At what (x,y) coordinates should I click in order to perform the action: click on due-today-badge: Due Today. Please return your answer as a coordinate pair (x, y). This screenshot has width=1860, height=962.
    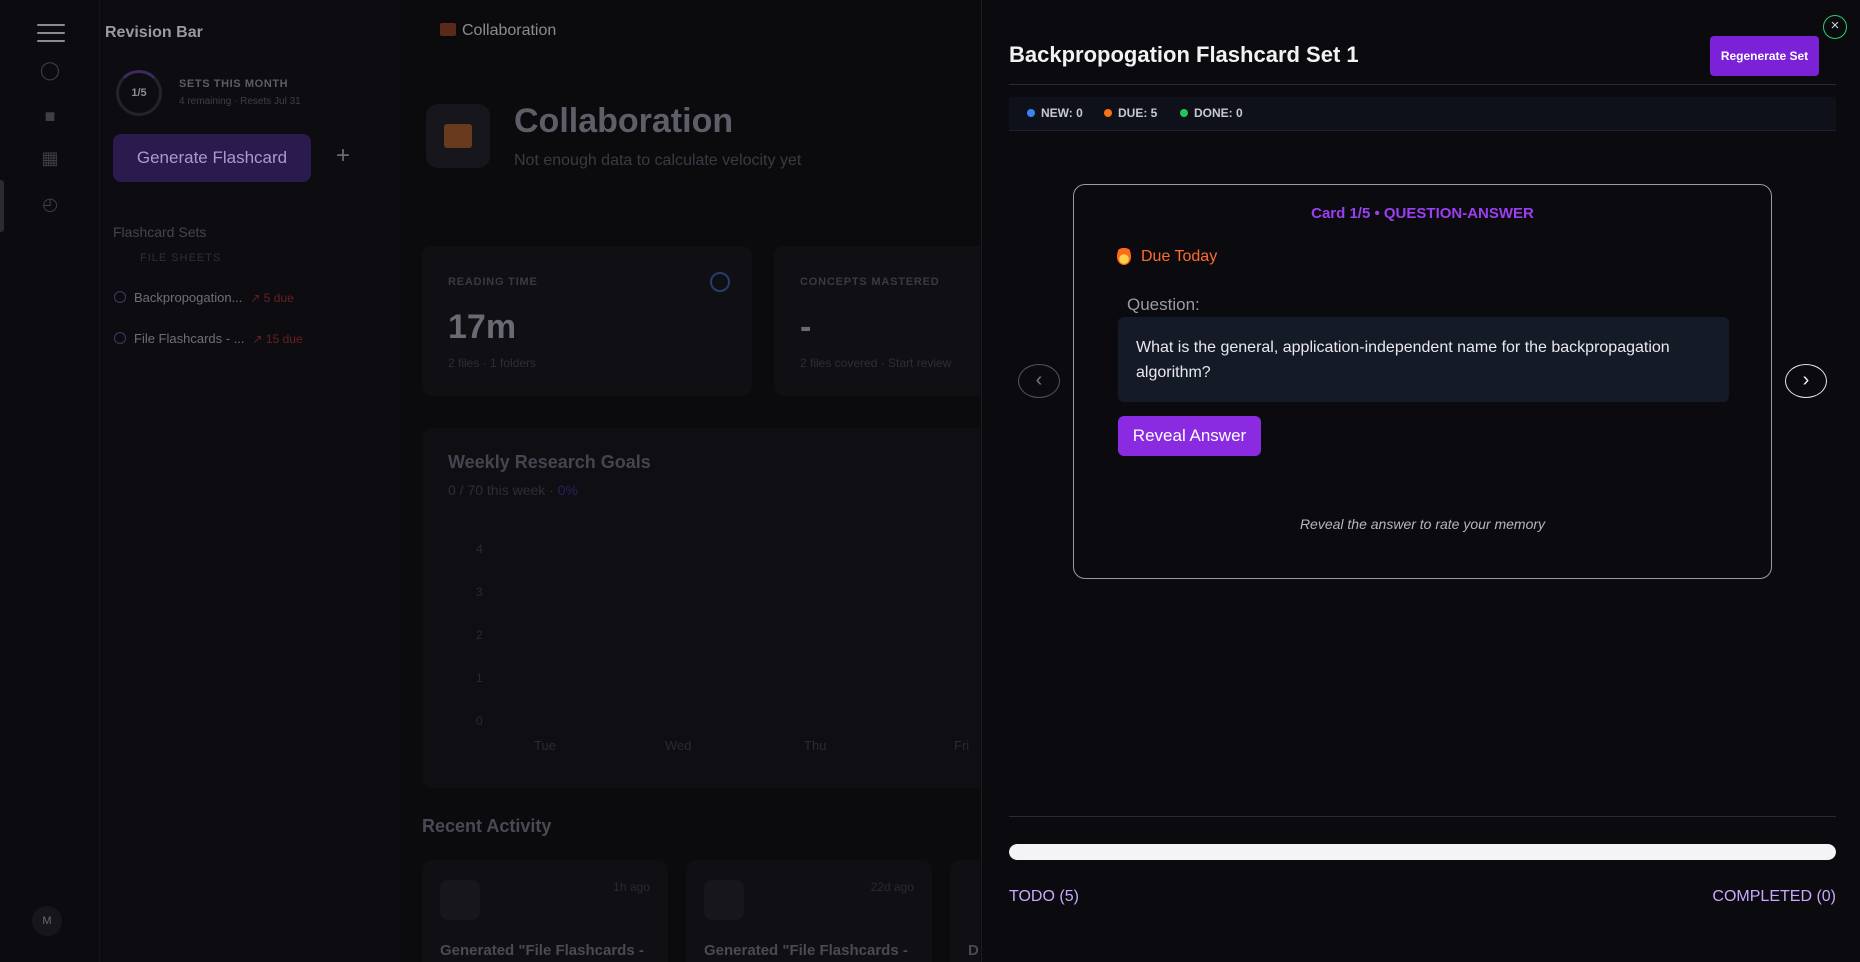
    Looking at the image, I should click on (1167, 255).